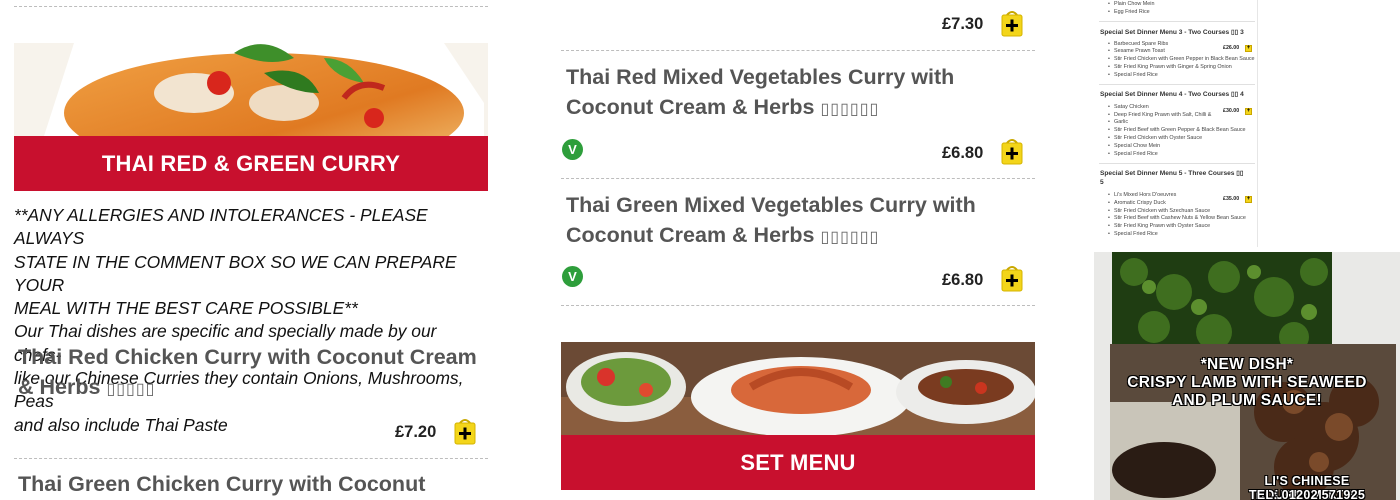 Image resolution: width=1400 pixels, height=500 pixels. Describe the element at coordinates (1138, 44) in the screenshot. I see `menu-line: Barbecued Spare Ribs` at that location.